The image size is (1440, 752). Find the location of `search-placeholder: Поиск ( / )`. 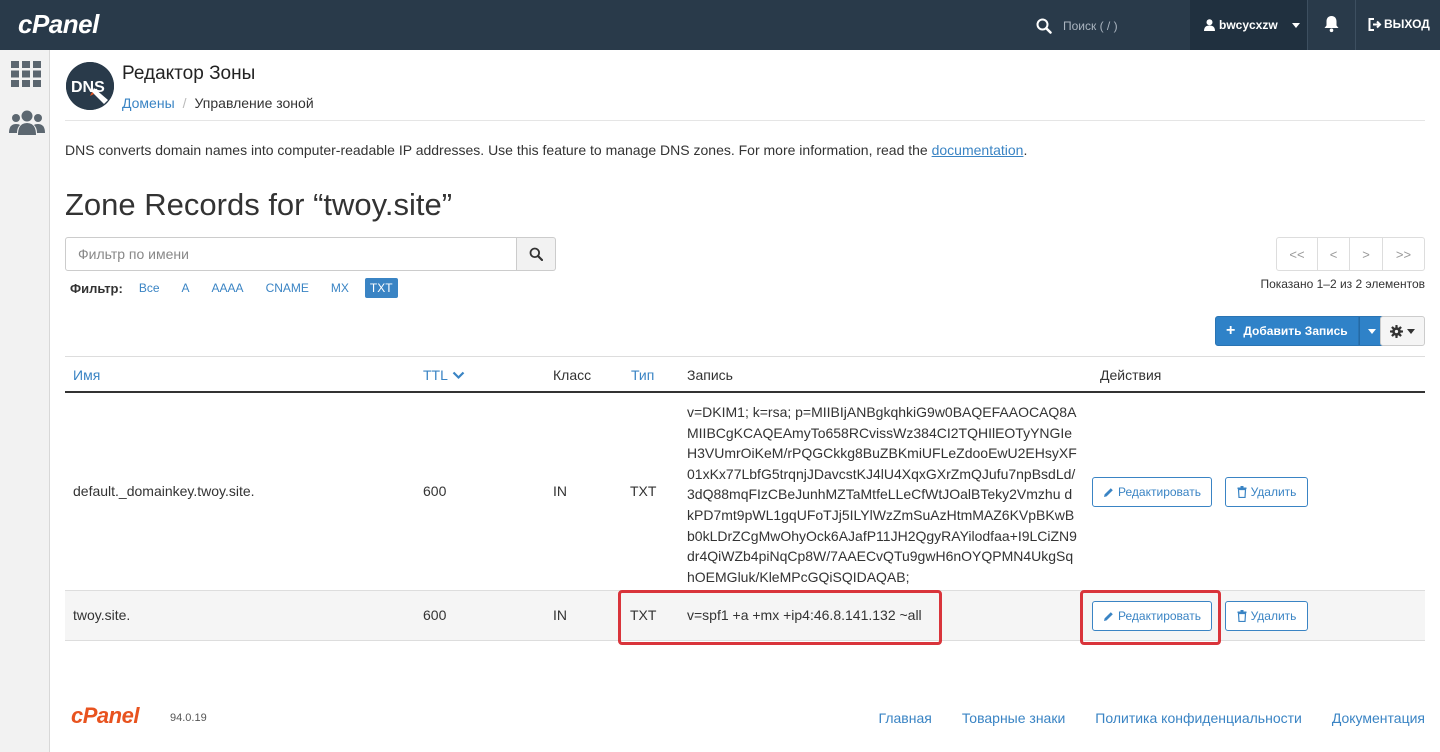

search-placeholder: Поиск ( / ) is located at coordinates (1090, 26).